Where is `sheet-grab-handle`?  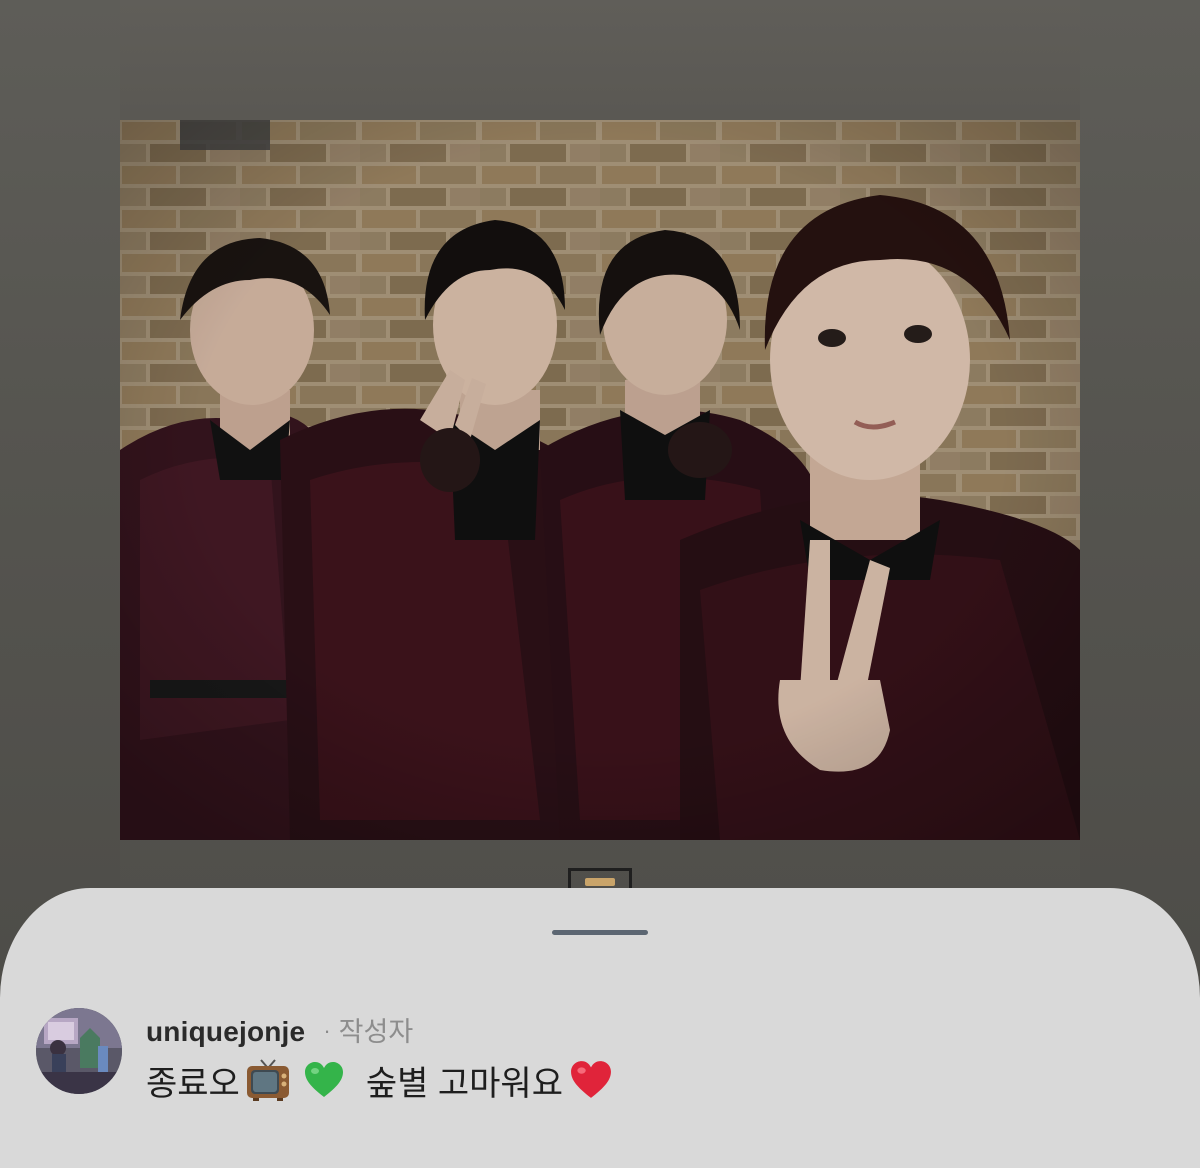 sheet-grab-handle is located at coordinates (600, 932).